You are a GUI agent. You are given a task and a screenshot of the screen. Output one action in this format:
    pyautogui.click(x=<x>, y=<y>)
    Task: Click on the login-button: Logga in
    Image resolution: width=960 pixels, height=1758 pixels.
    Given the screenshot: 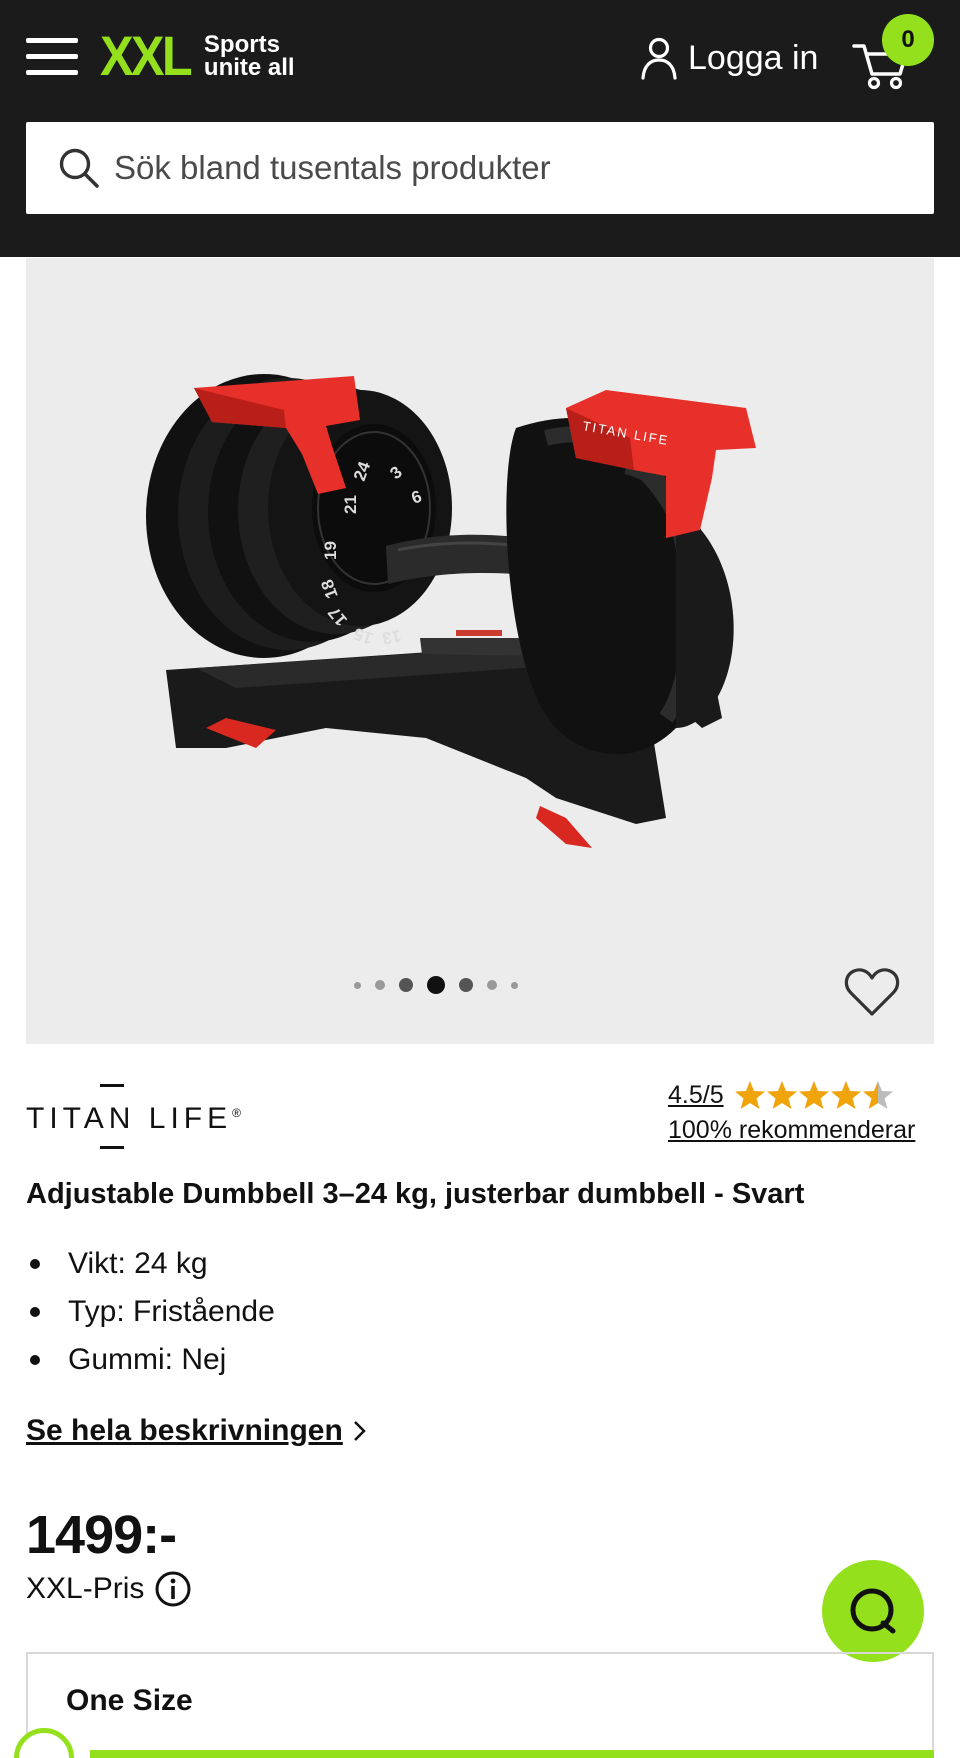 What is the action you would take?
    pyautogui.click(x=729, y=58)
    